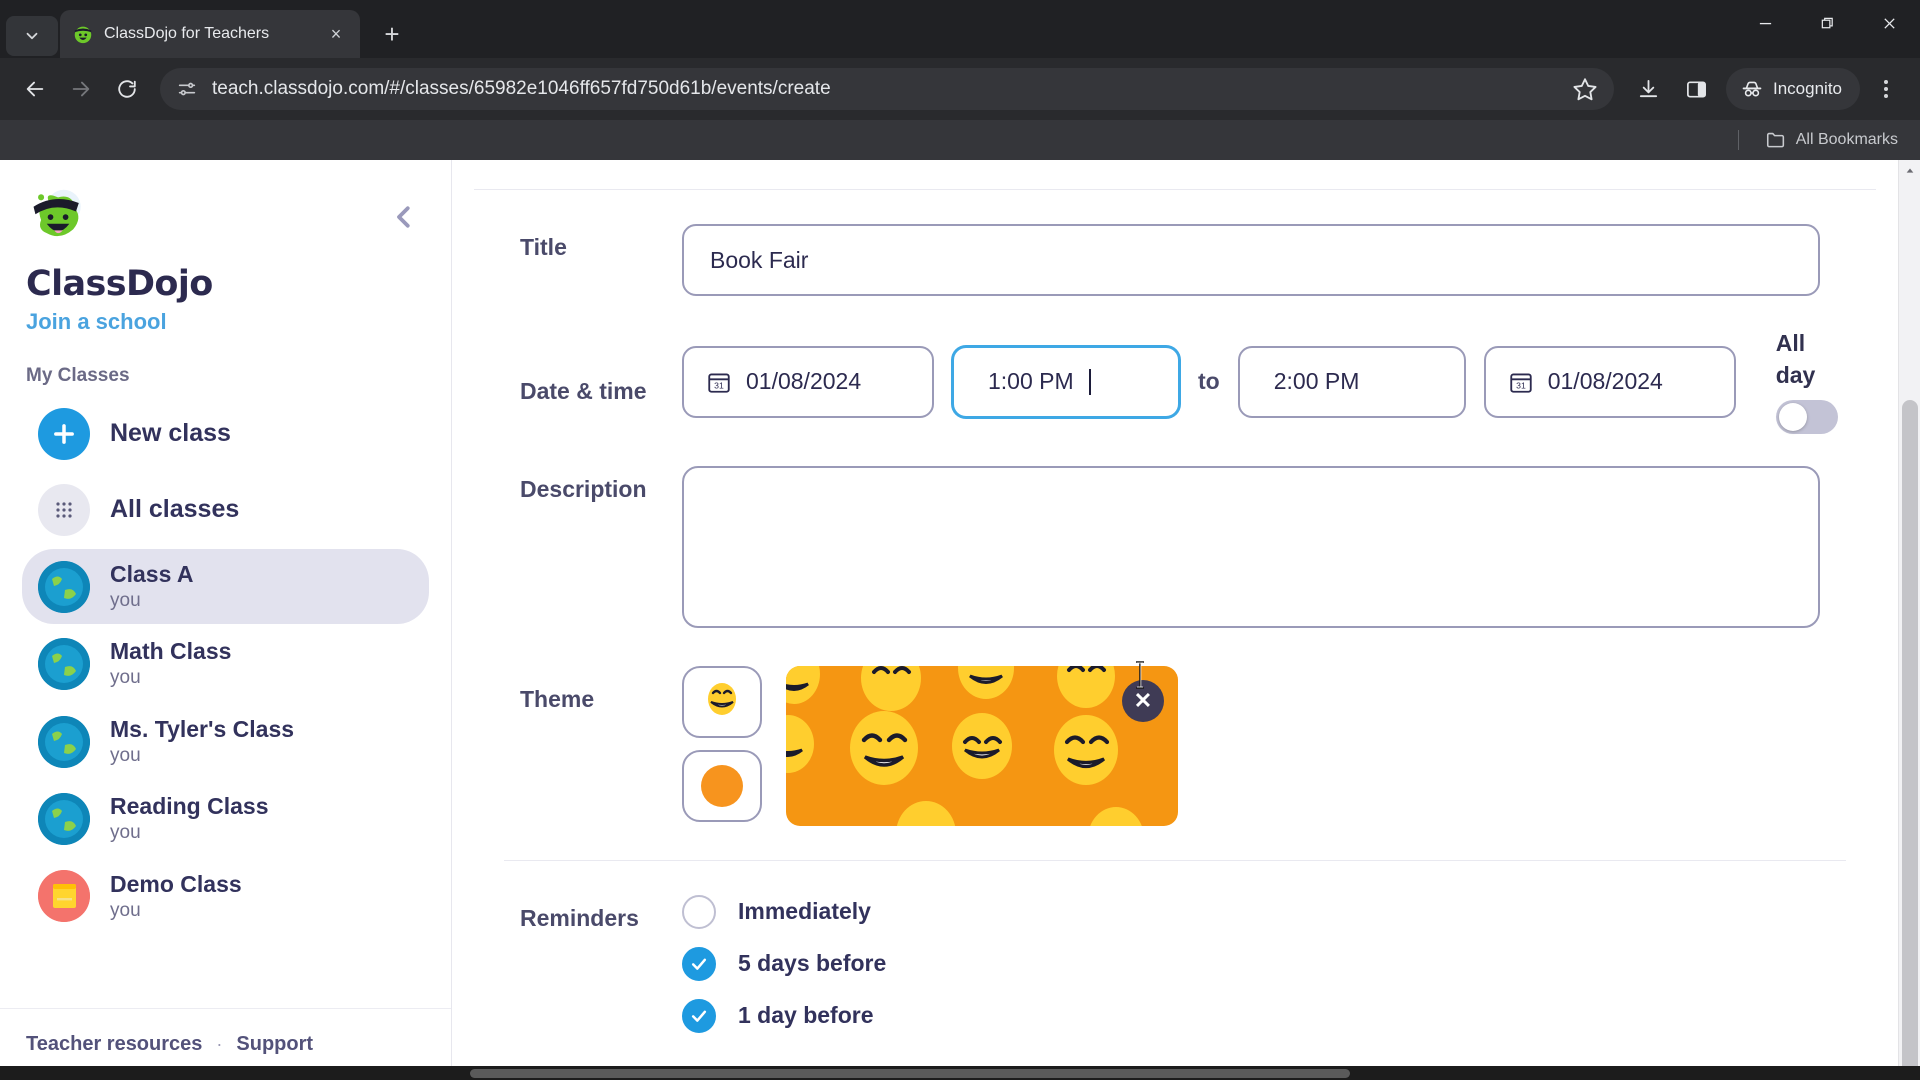 The image size is (1920, 1080). I want to click on maximize-button, so click(1827, 23).